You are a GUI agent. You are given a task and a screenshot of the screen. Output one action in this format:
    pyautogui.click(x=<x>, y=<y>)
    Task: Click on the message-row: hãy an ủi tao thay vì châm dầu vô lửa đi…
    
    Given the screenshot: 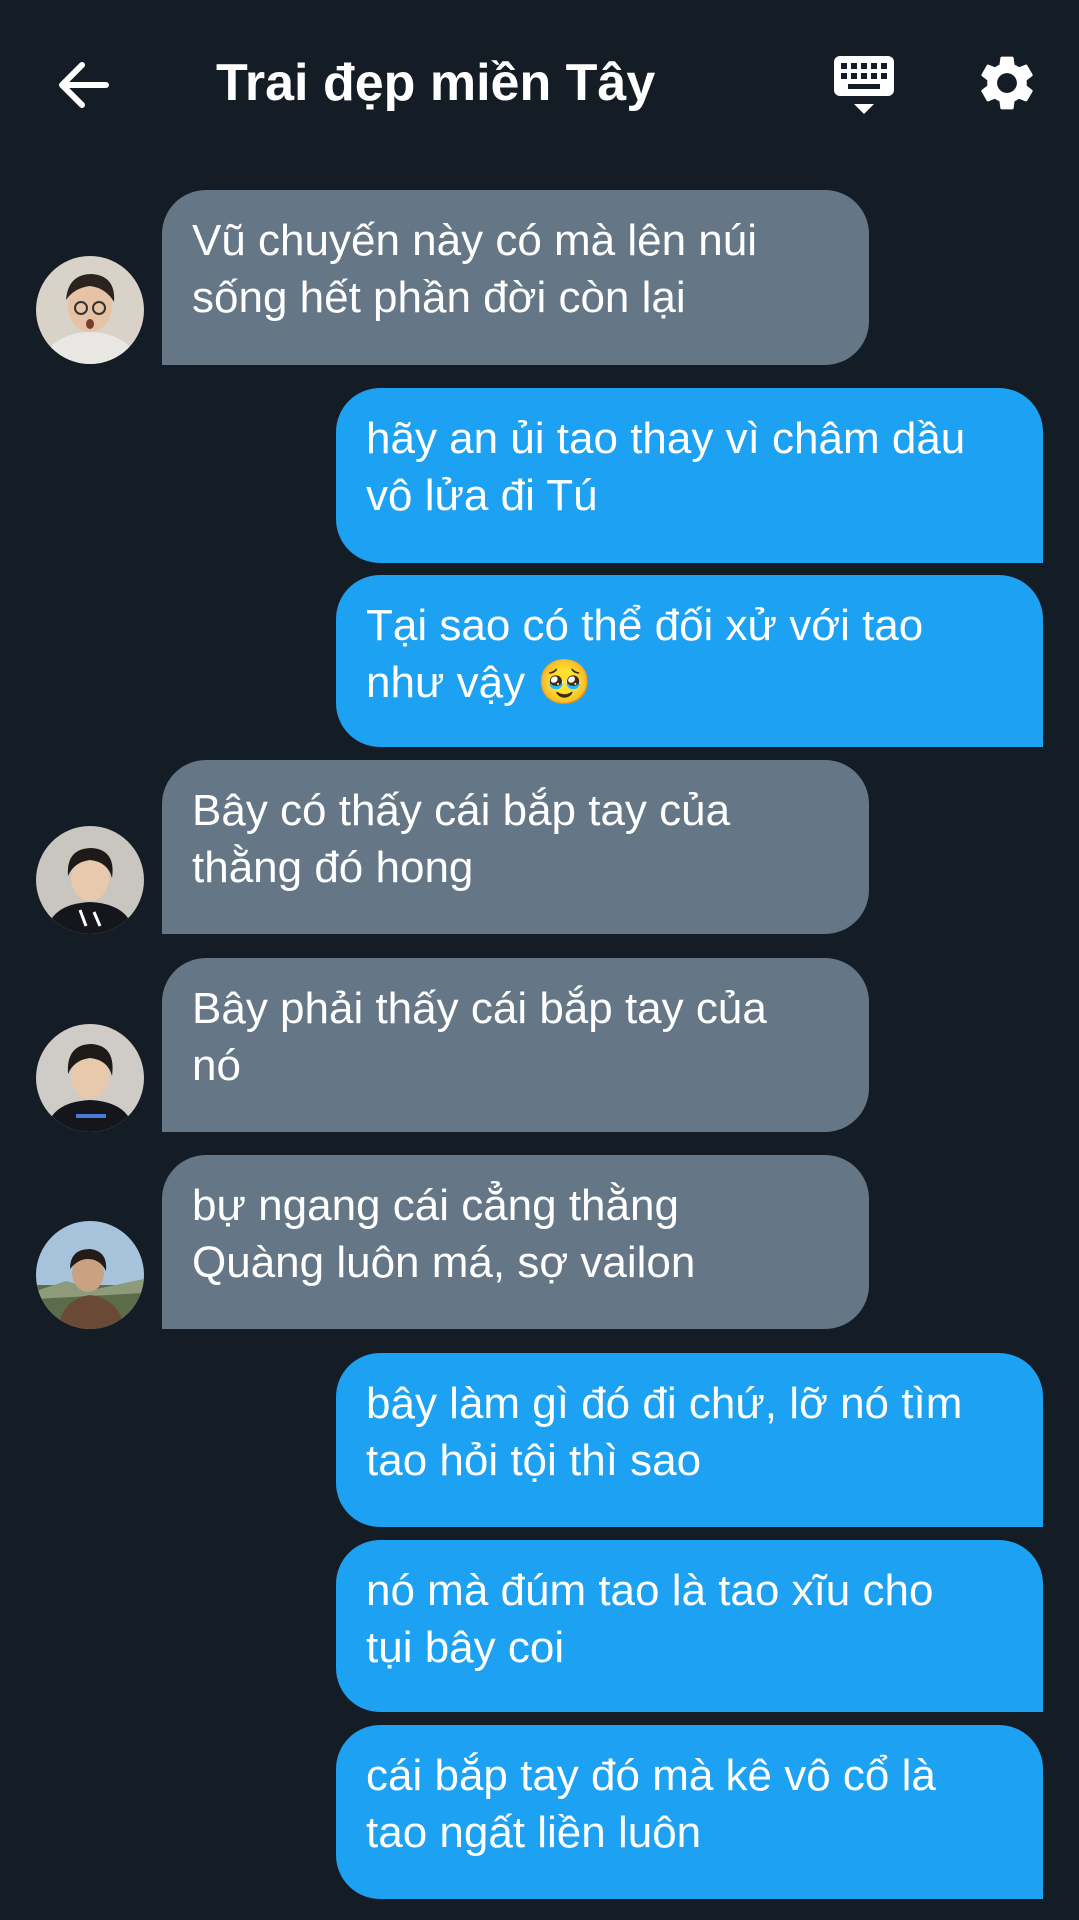 What is the action you would take?
    pyautogui.click(x=539, y=475)
    